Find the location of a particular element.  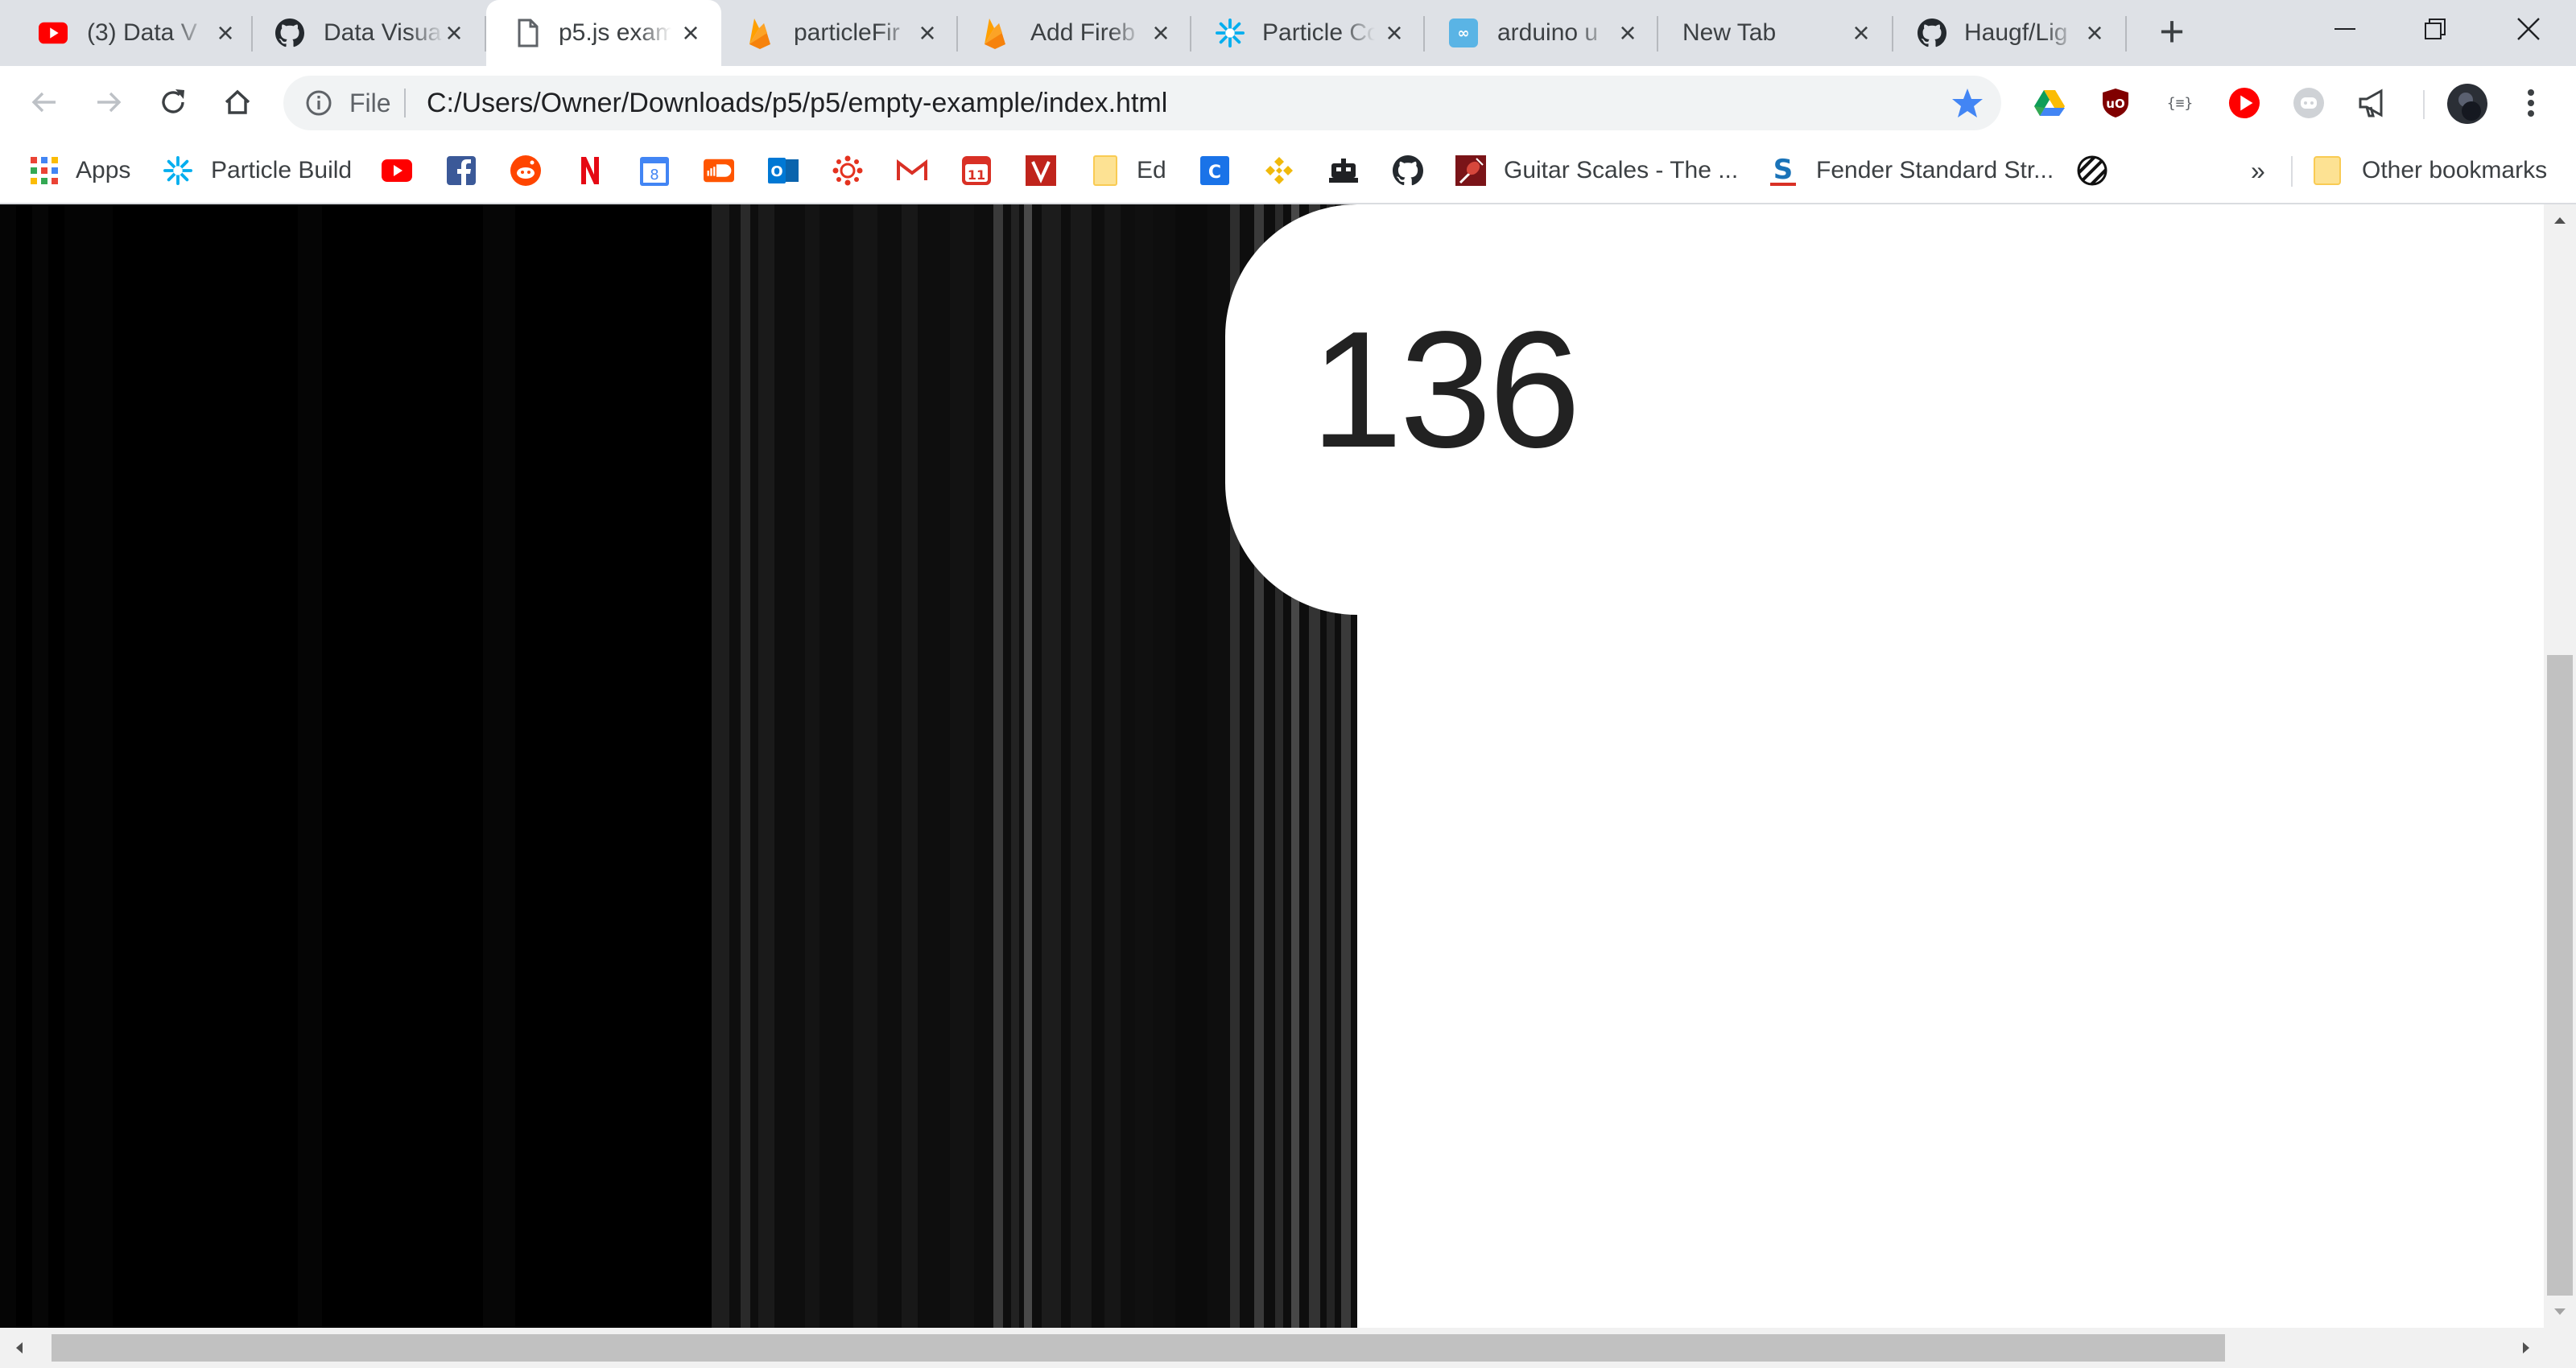

bookmark-robot is located at coordinates (1343, 170).